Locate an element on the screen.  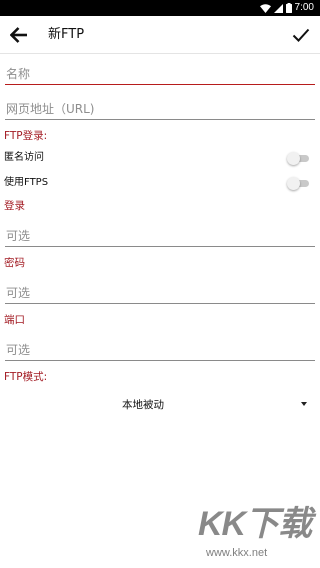
confirm-button is located at coordinates (301, 35).